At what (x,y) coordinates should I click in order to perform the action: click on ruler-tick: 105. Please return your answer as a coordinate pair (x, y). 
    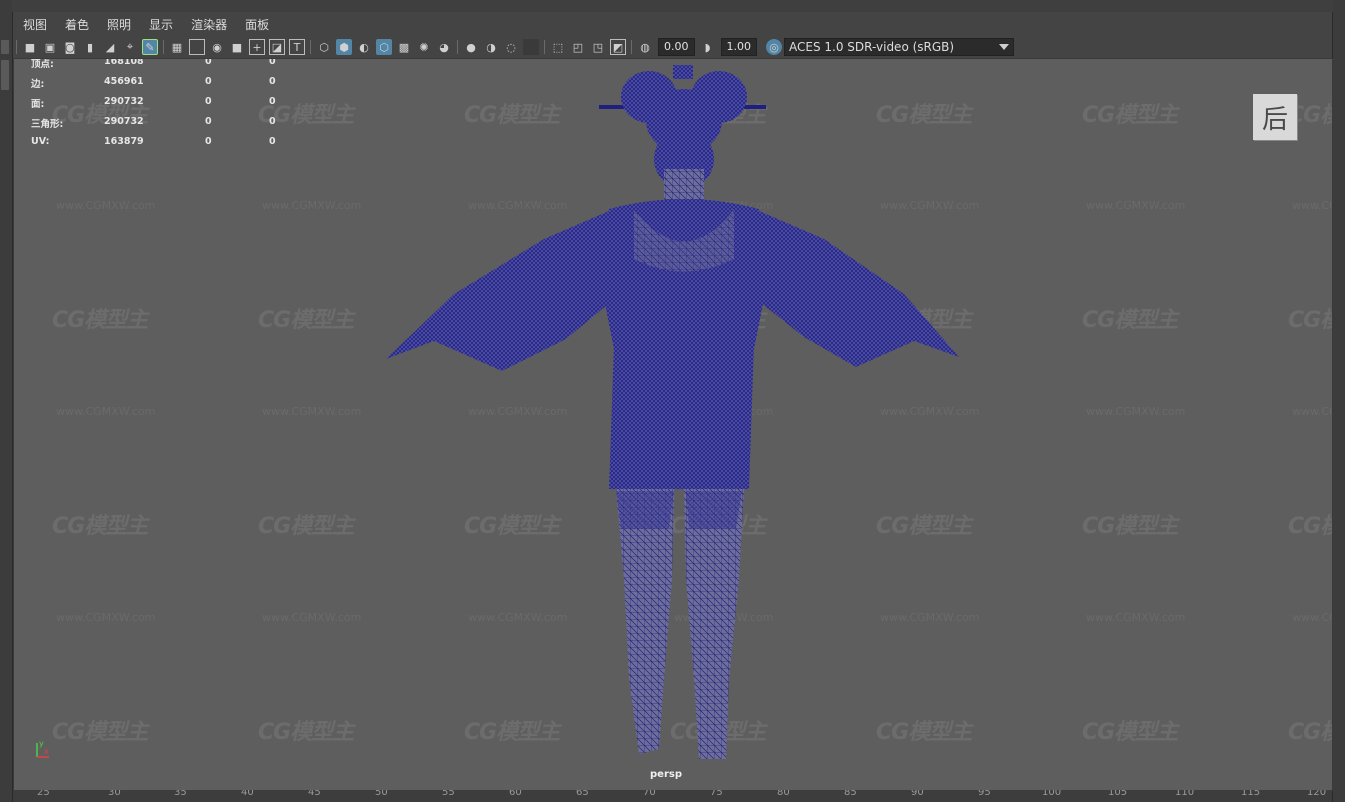
    Looking at the image, I should click on (1118, 794).